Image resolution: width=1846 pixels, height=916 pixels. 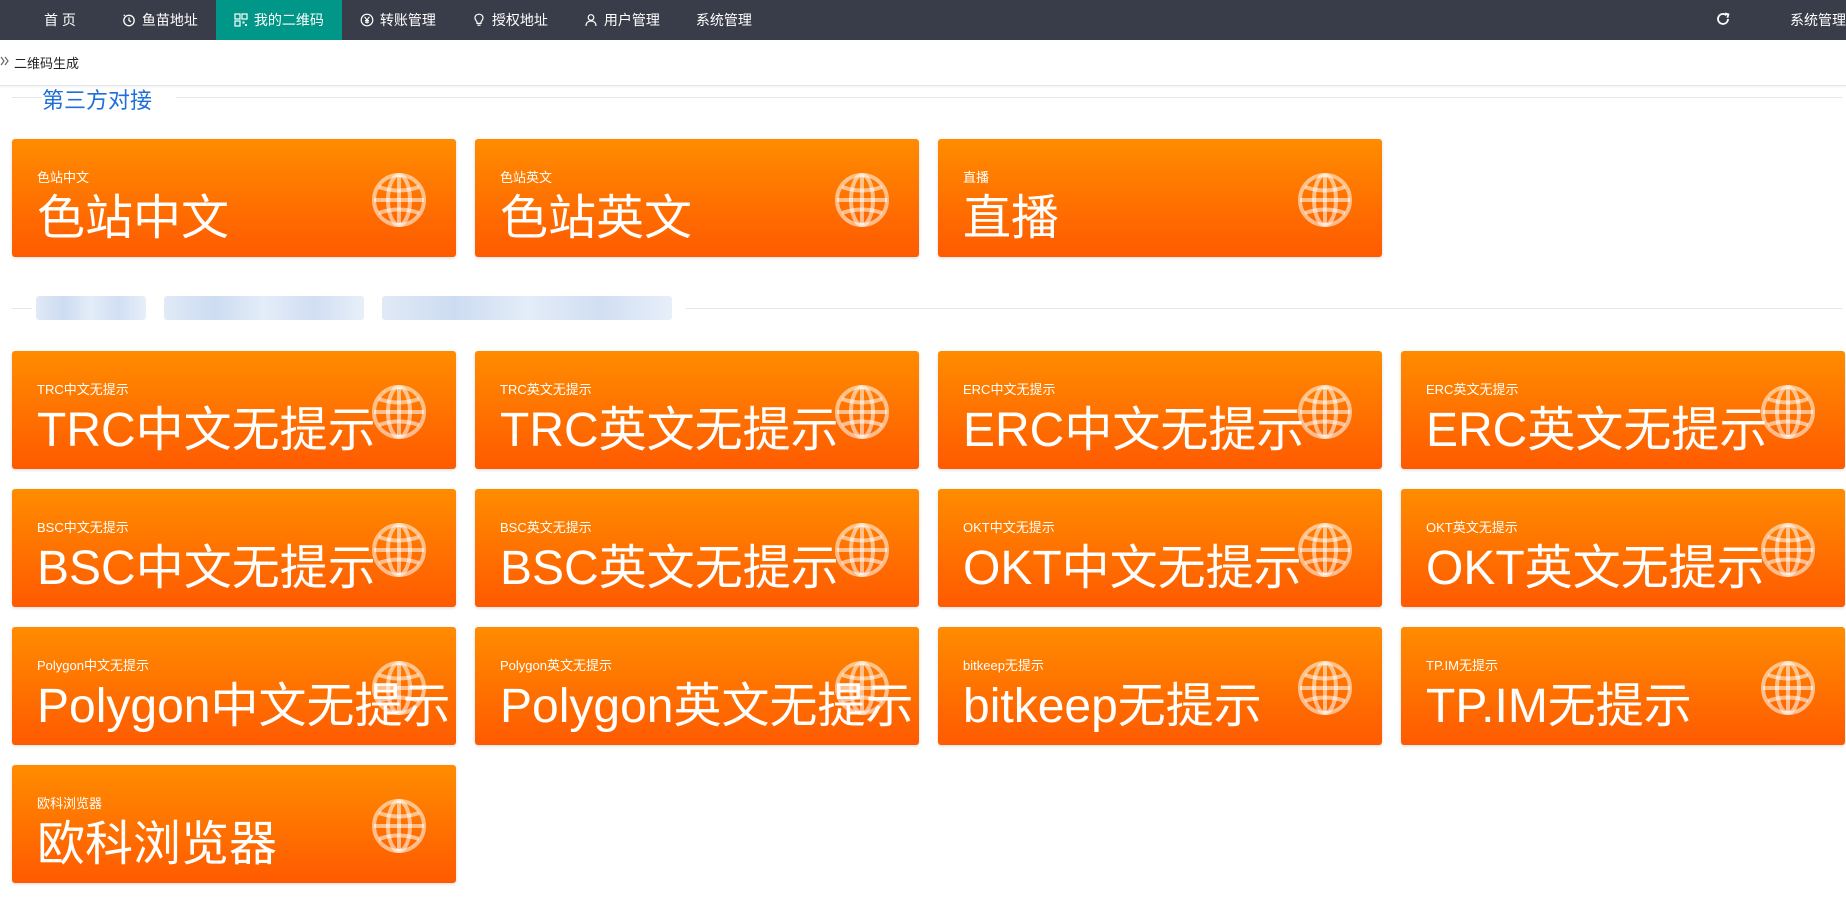 I want to click on top-navbar: 首 页 鱼苗地址 我的二维码 转账管理 授权地址 用户管理 系统管理 系统管理, so click(x=923, y=20).